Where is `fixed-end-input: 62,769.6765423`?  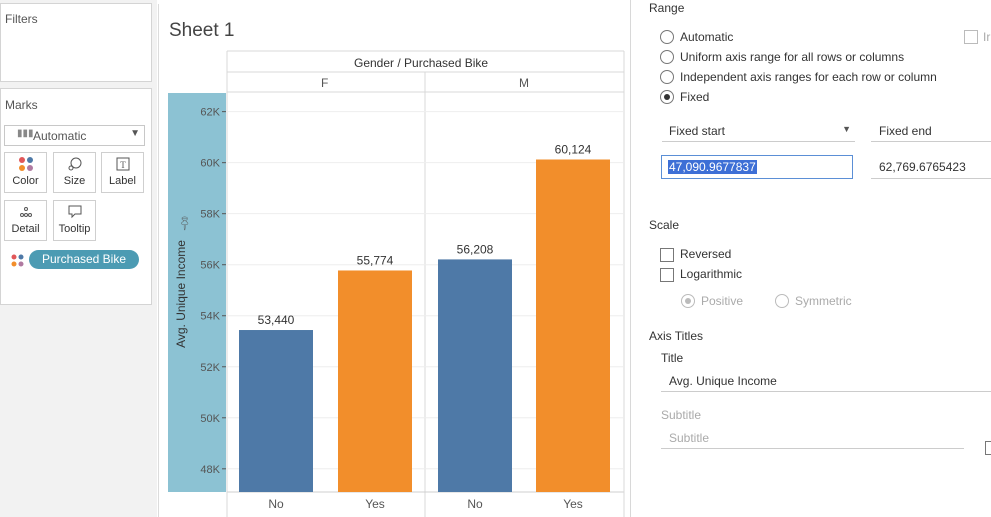 fixed-end-input: 62,769.6765423 is located at coordinates (931, 167).